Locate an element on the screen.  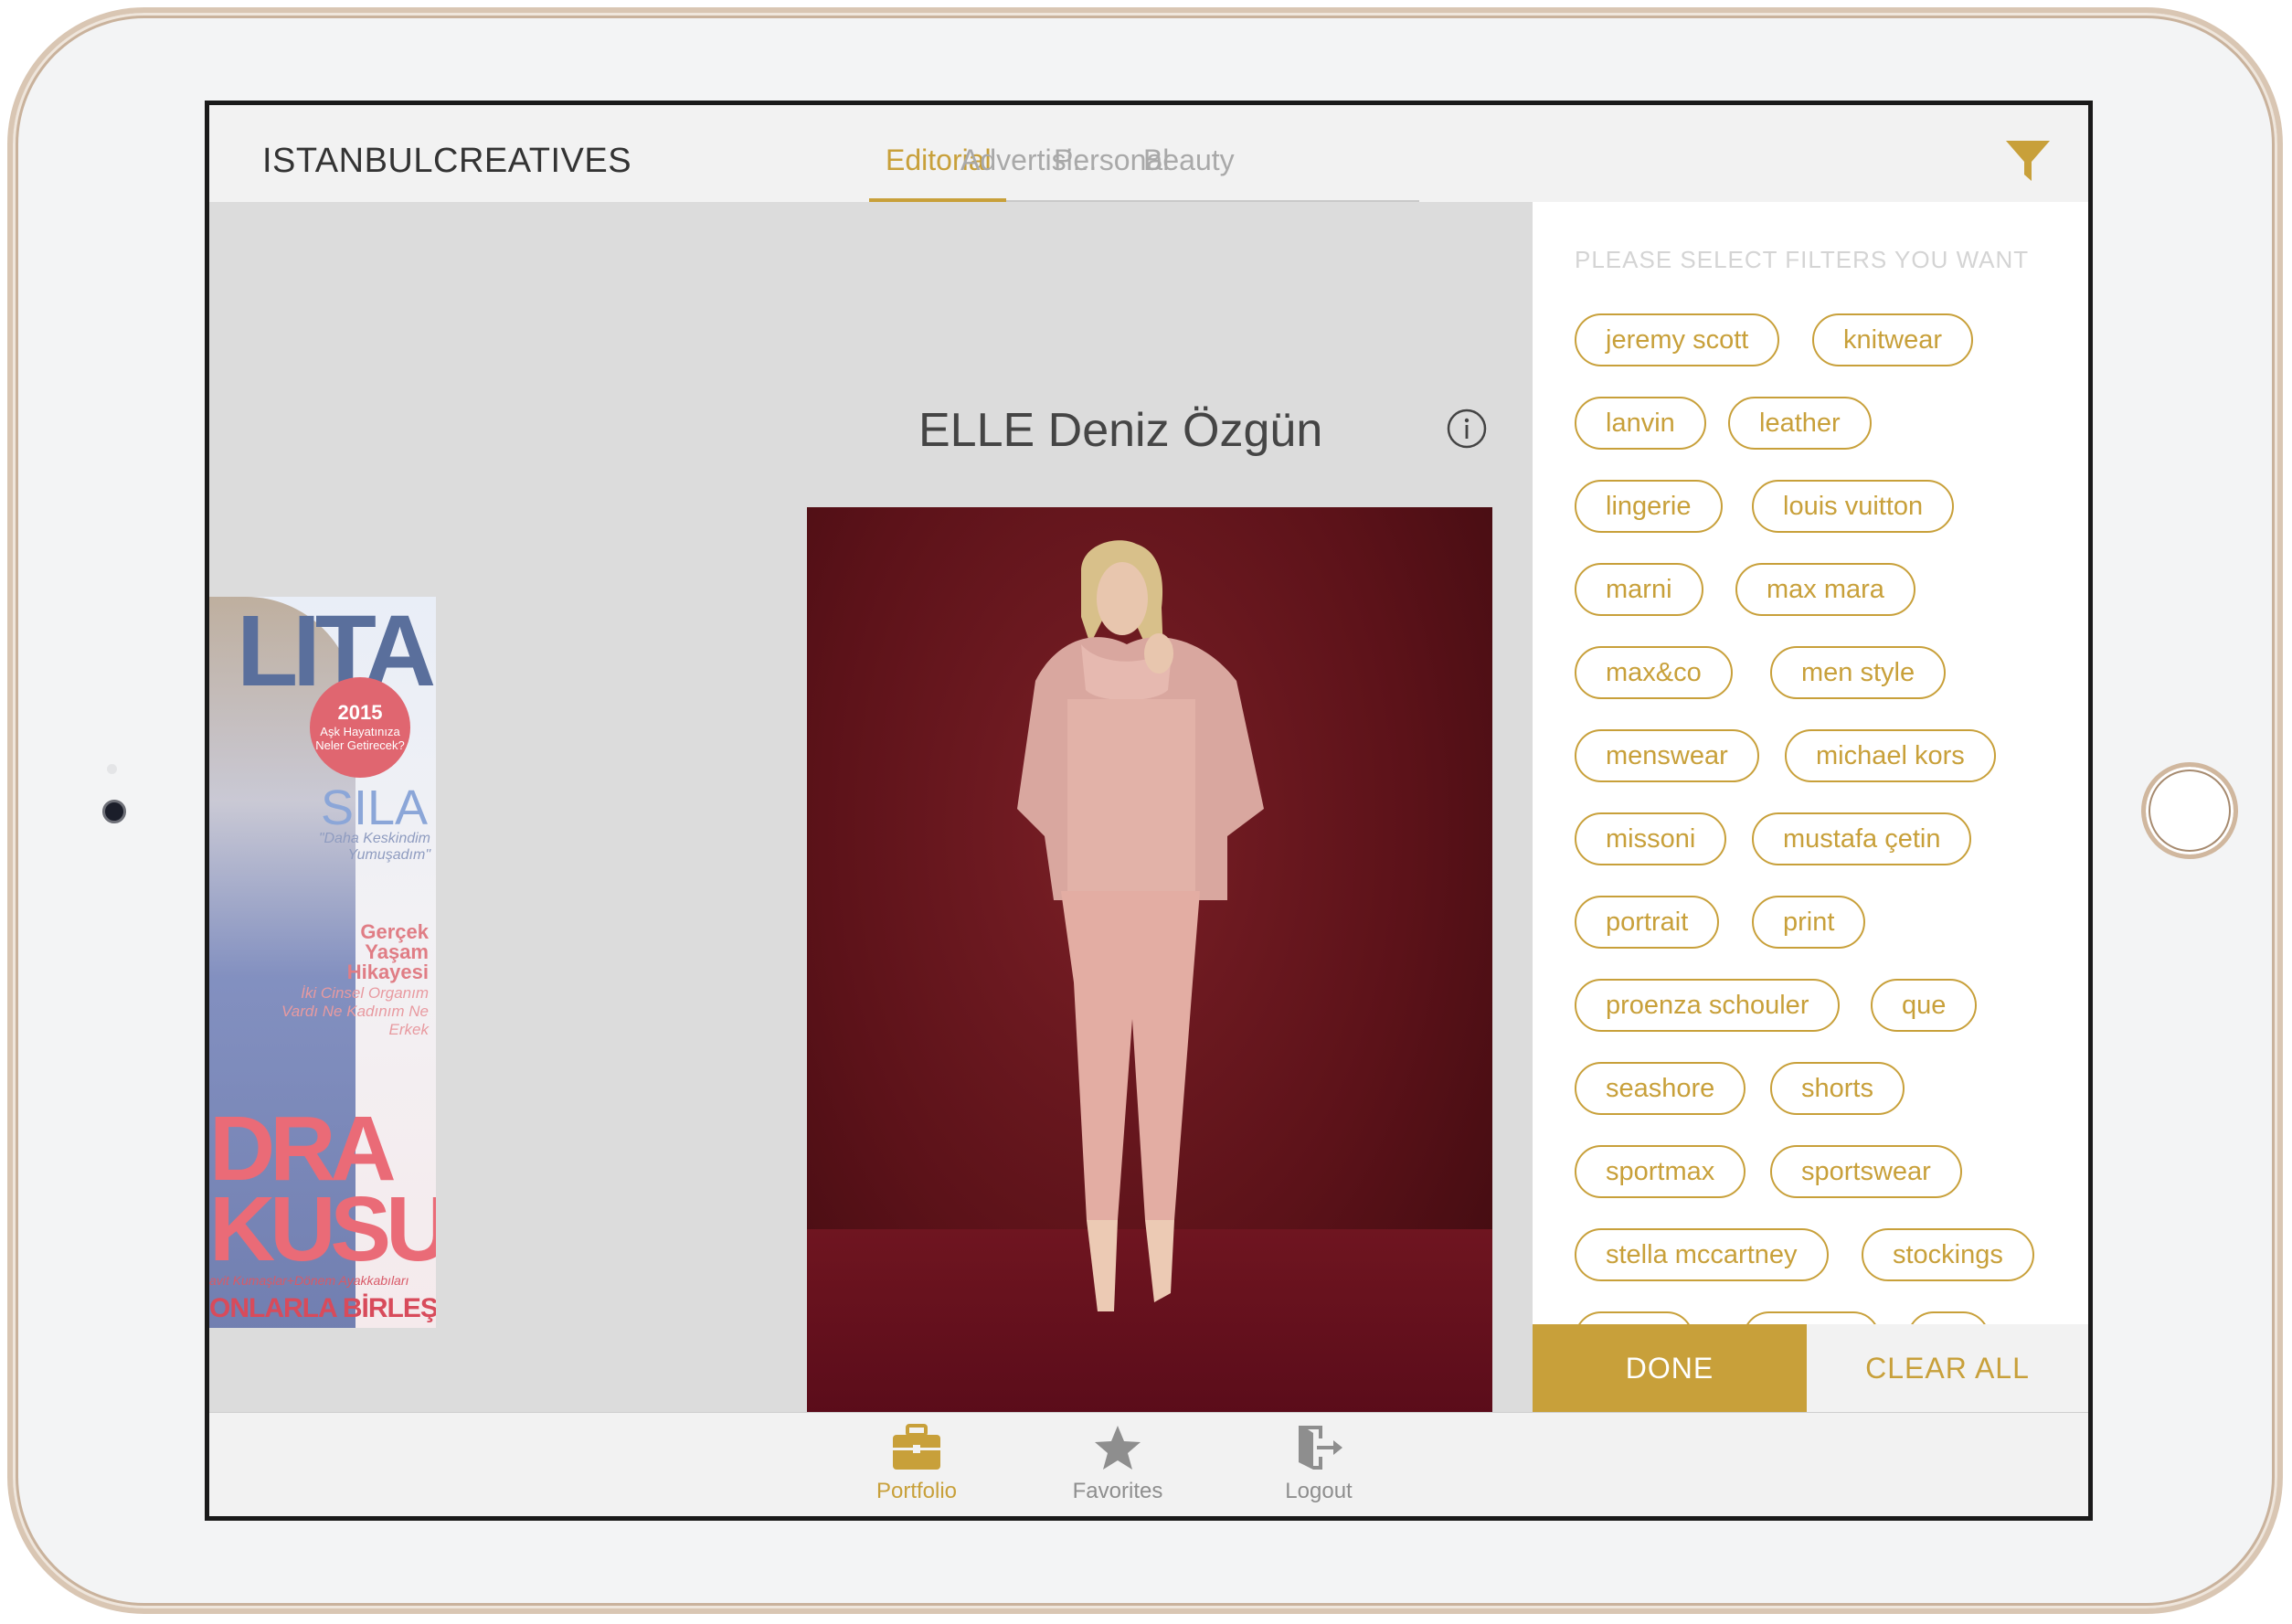
filter-chip-leather: leather is located at coordinates (1800, 424).